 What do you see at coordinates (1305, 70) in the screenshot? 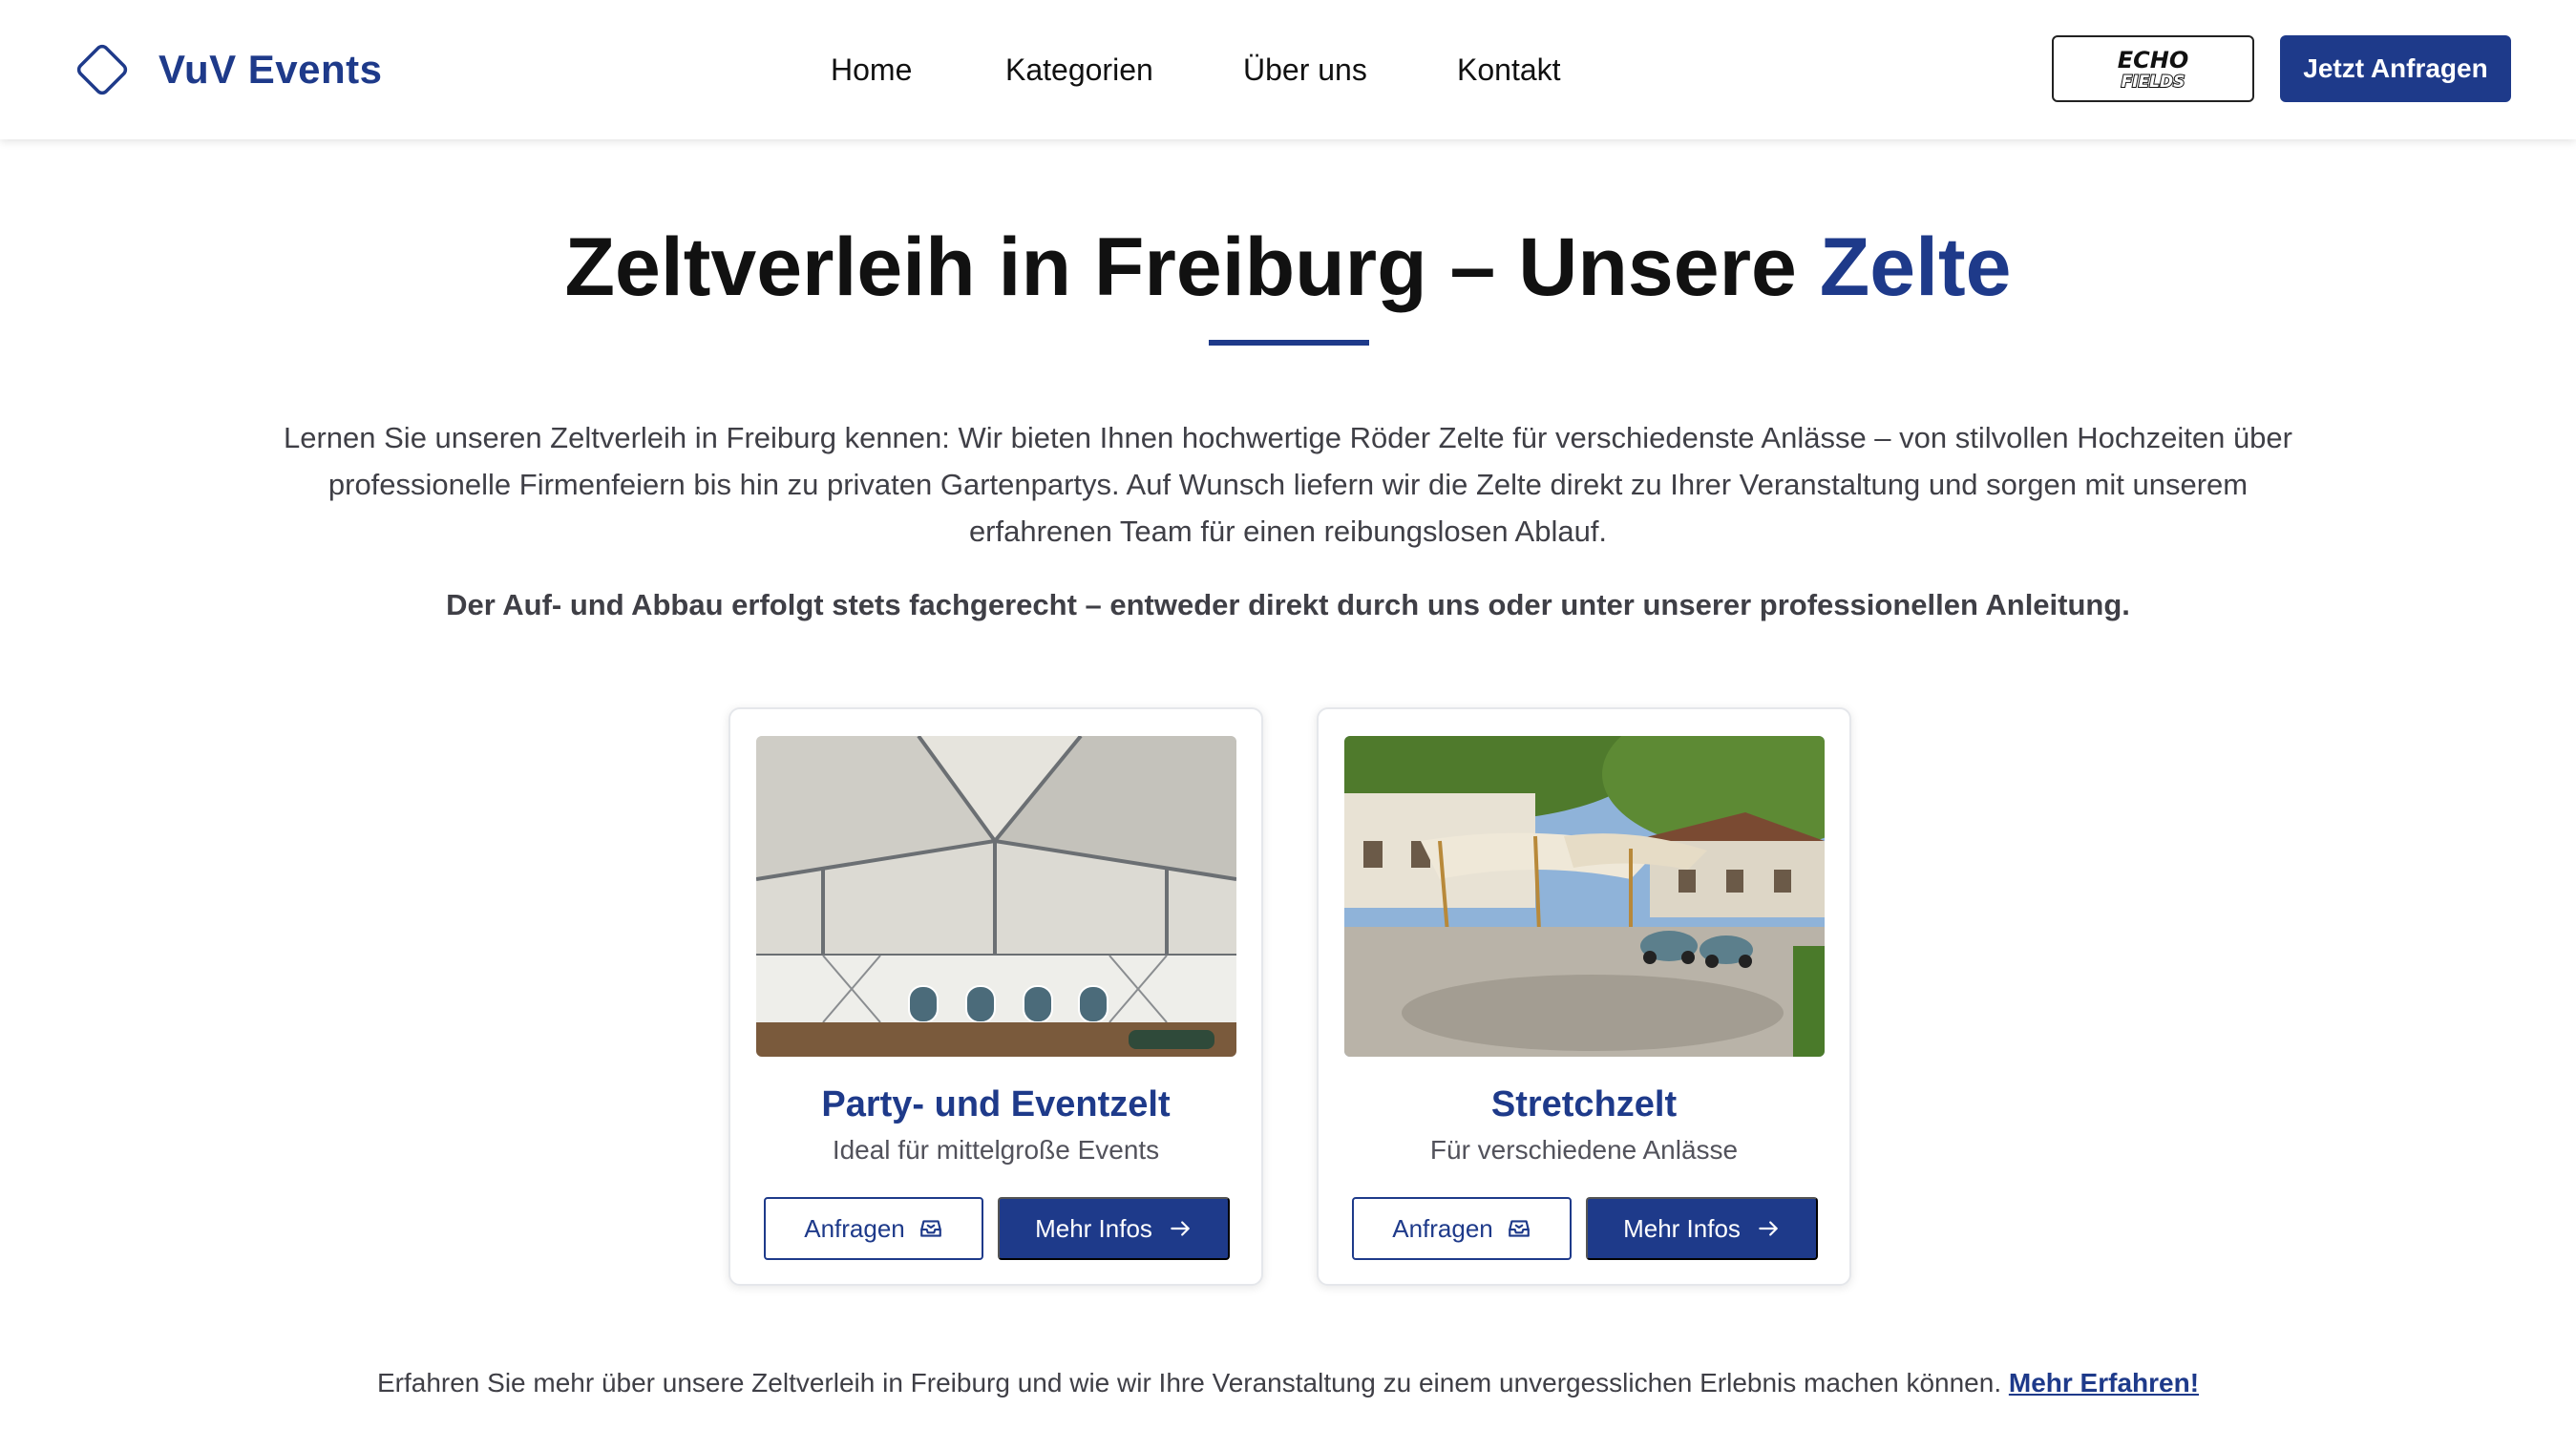
I see `nav-ueber-uns: Über uns` at bounding box center [1305, 70].